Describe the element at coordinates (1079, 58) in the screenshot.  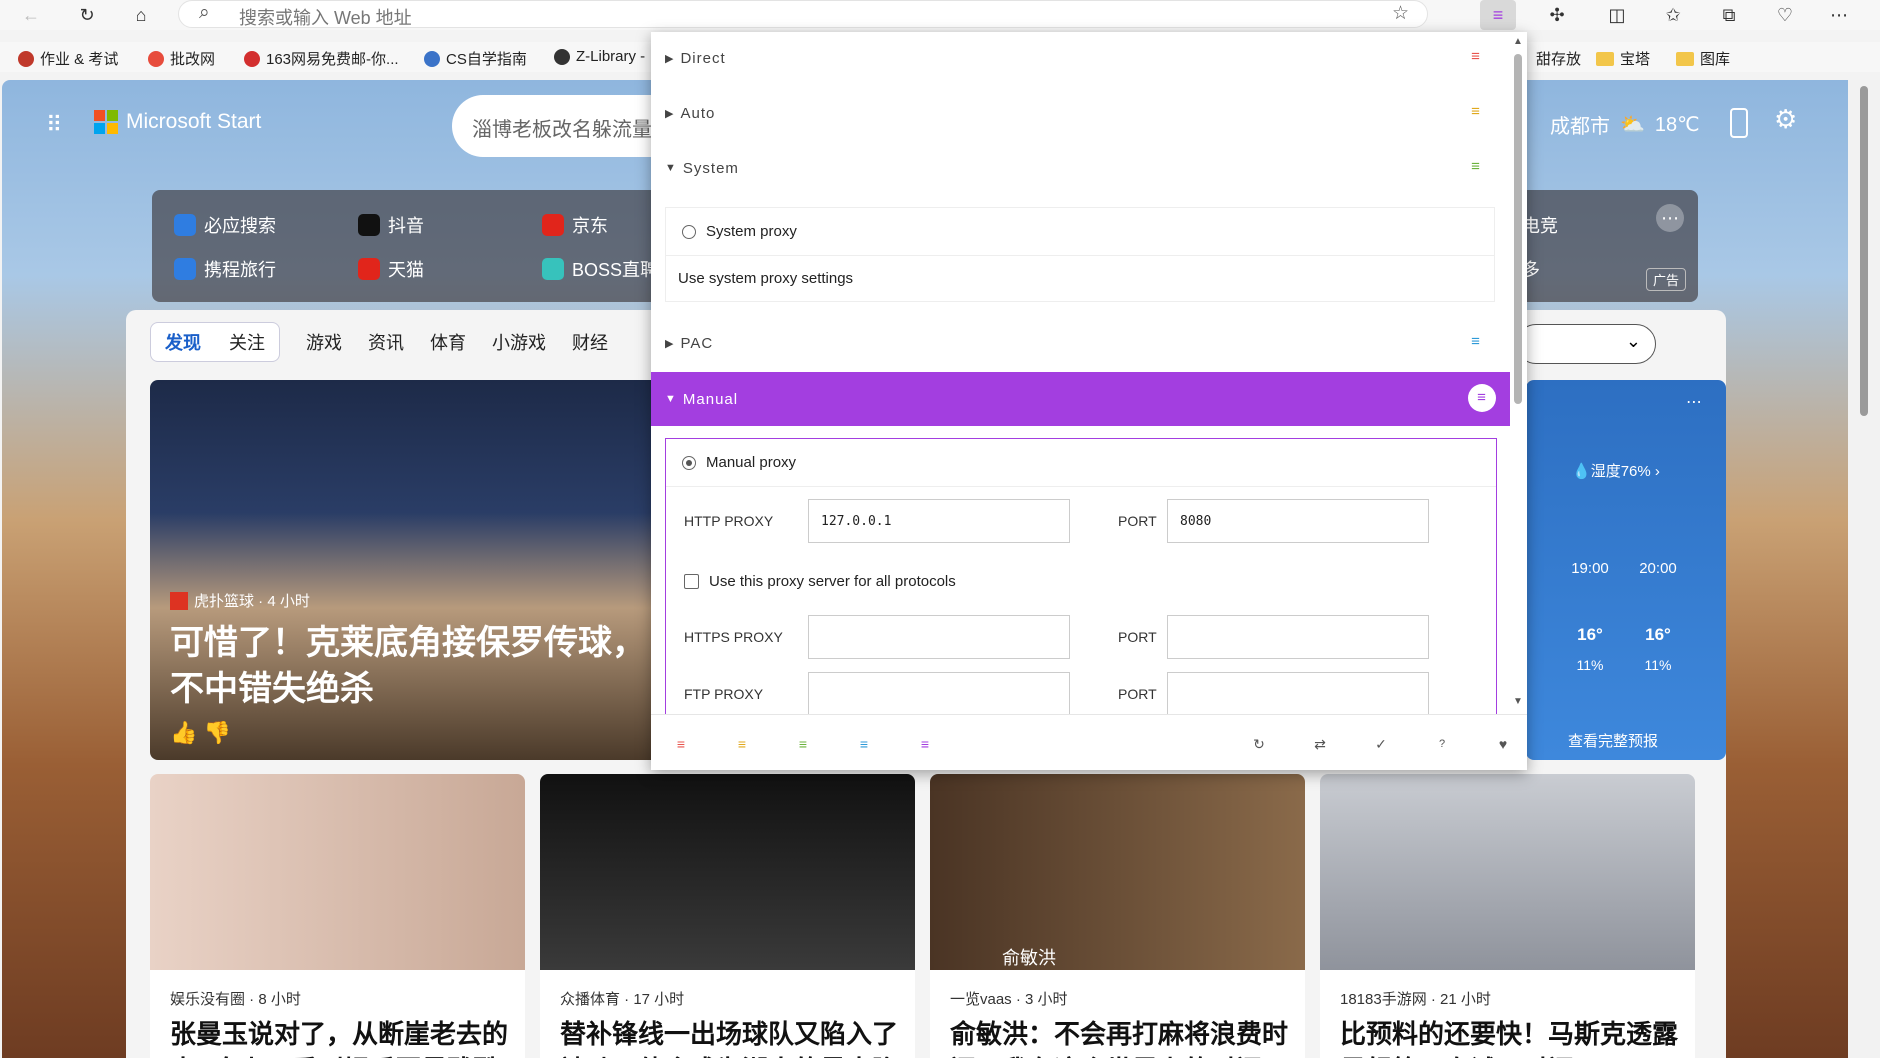
I see `section-direct: ▶ Direct ≡` at that location.